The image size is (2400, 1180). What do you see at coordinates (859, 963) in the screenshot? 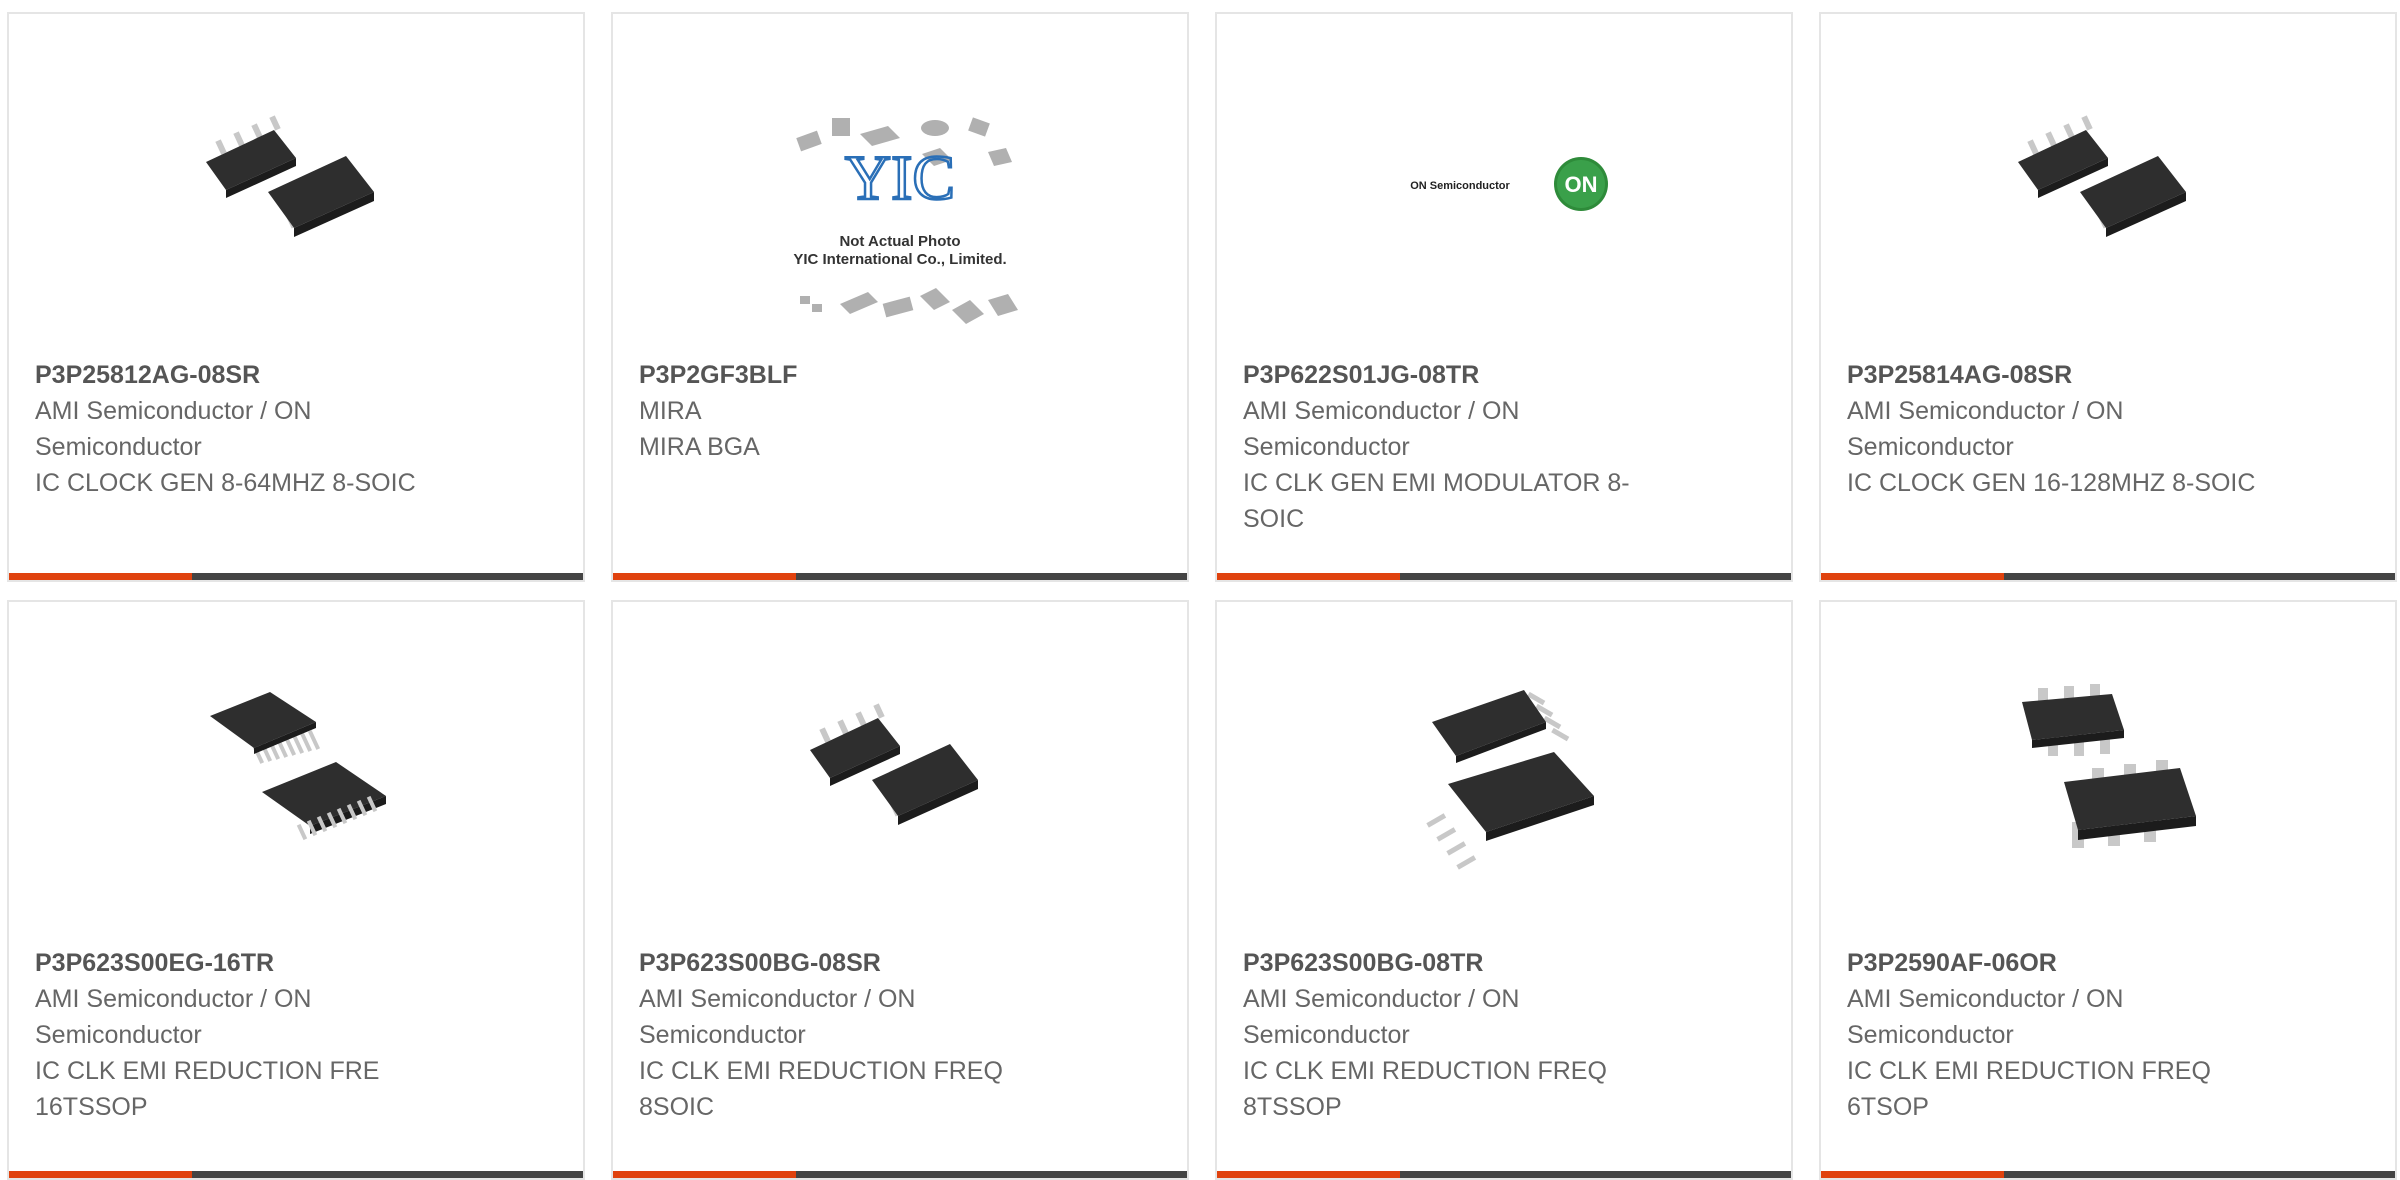
I see `part-number: P3P623S00BG-08SR` at bounding box center [859, 963].